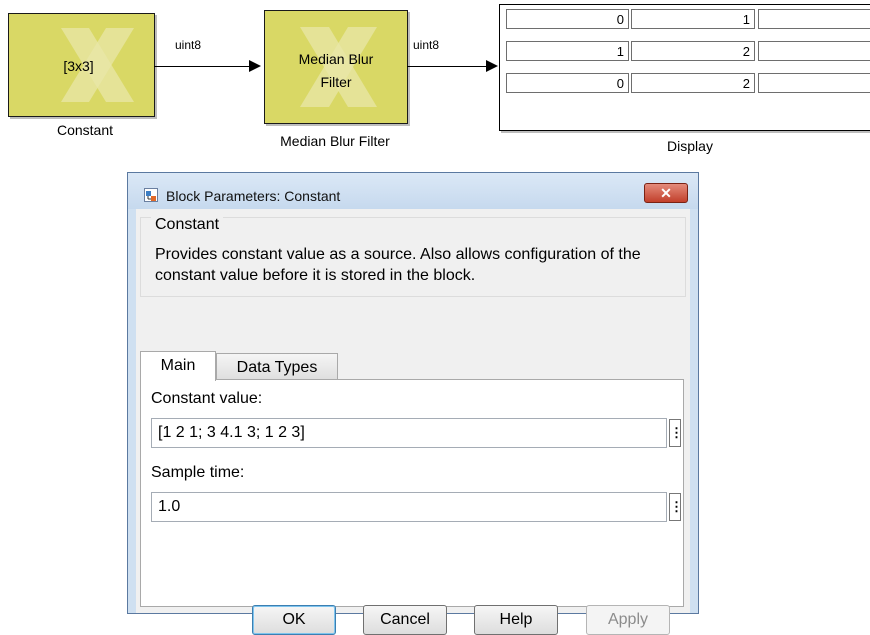 This screenshot has height=635, width=870. I want to click on constant-block-value: [3x3], so click(78, 66).